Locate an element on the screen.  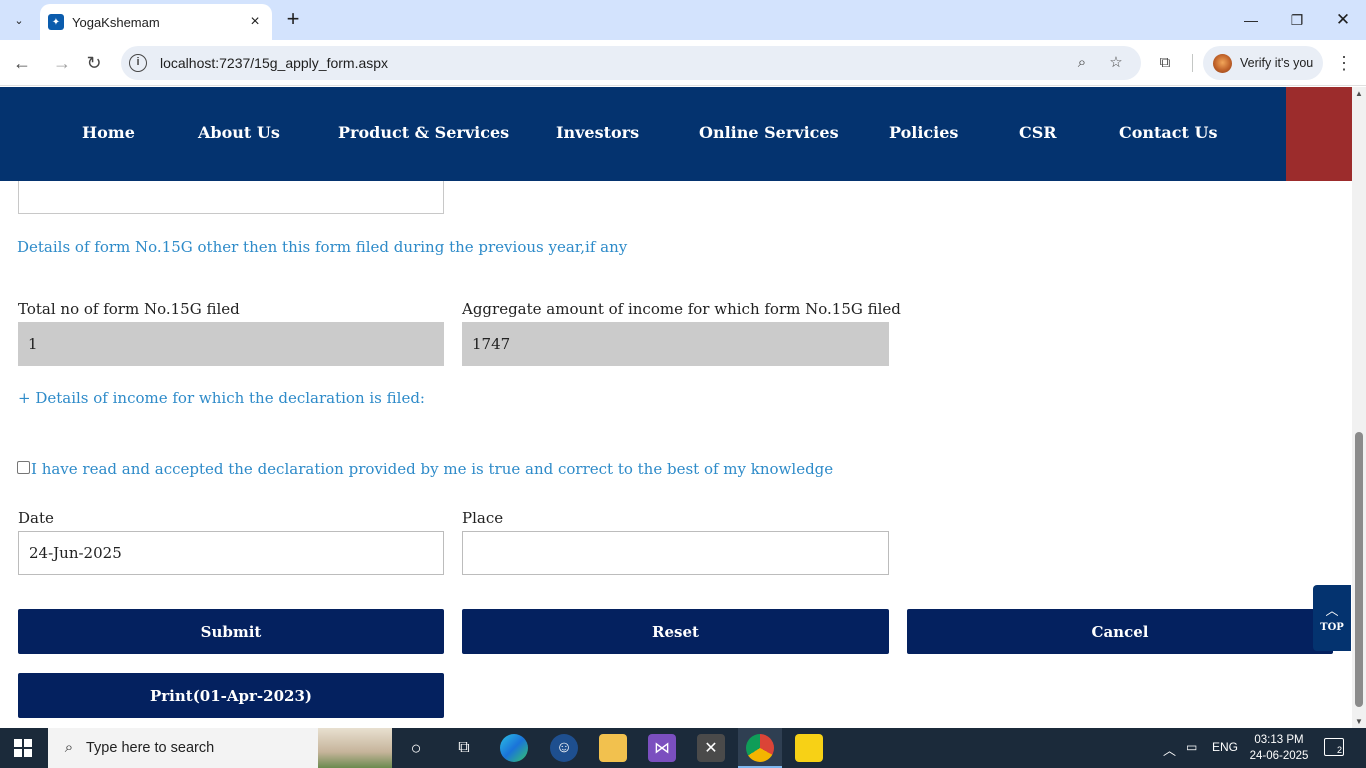
previous-field-bottom is located at coordinates (231, 195).